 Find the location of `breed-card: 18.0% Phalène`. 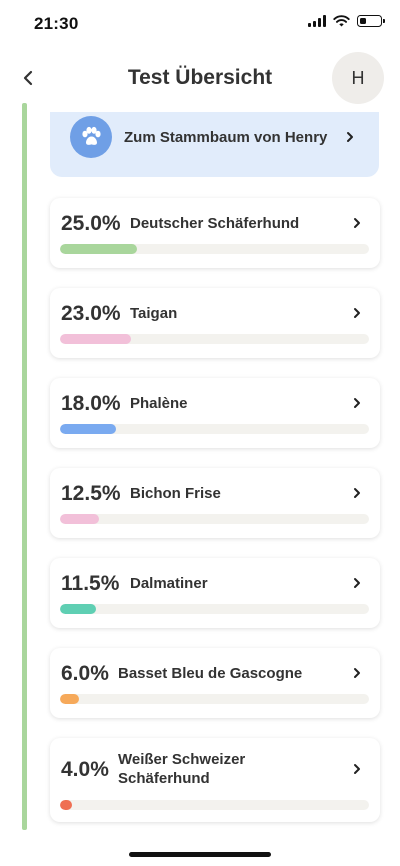

breed-card: 18.0% Phalène is located at coordinates (215, 413).